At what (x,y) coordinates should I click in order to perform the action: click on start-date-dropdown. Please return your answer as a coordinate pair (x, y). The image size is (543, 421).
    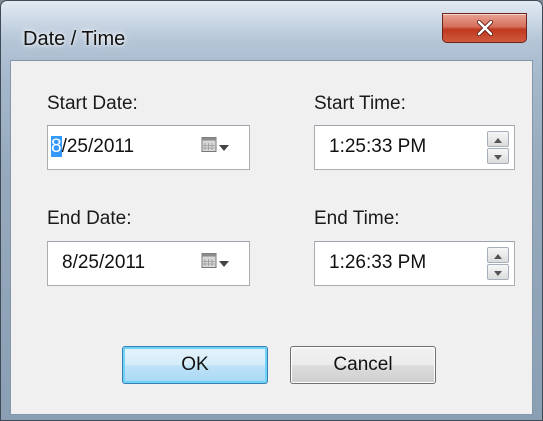
    Looking at the image, I should click on (219, 147).